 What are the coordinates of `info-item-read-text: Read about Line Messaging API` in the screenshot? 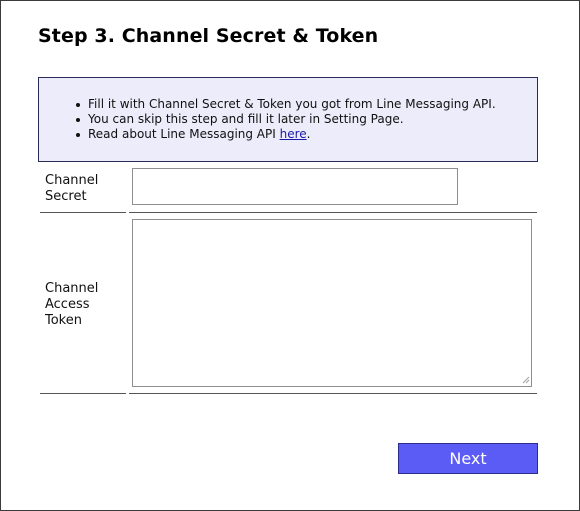 It's located at (184, 134).